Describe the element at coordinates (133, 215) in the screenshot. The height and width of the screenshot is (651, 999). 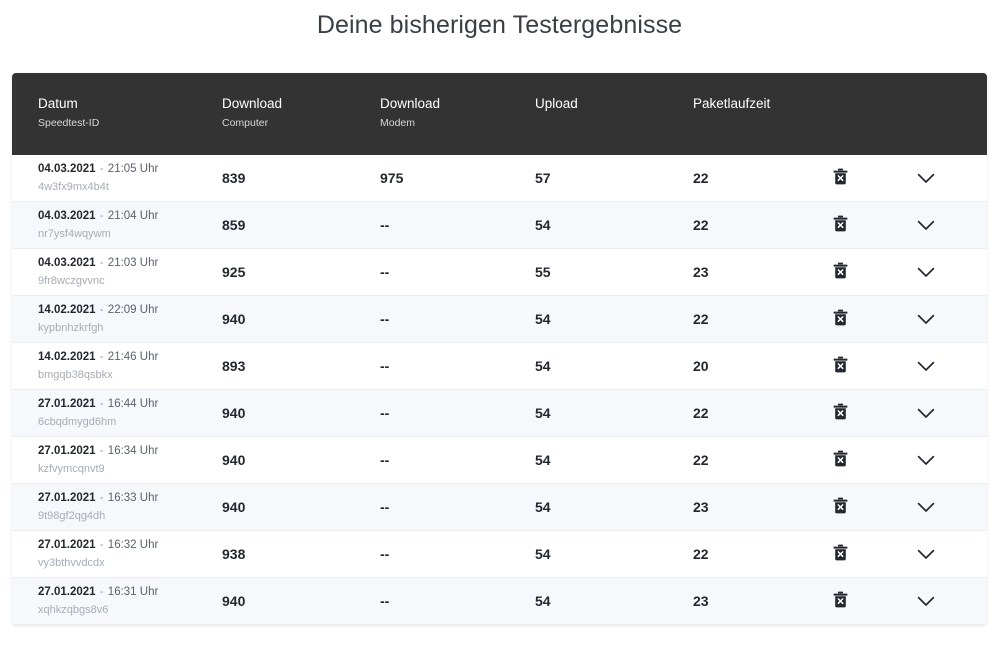
I see `result-time: 21:04 Uhr` at that location.